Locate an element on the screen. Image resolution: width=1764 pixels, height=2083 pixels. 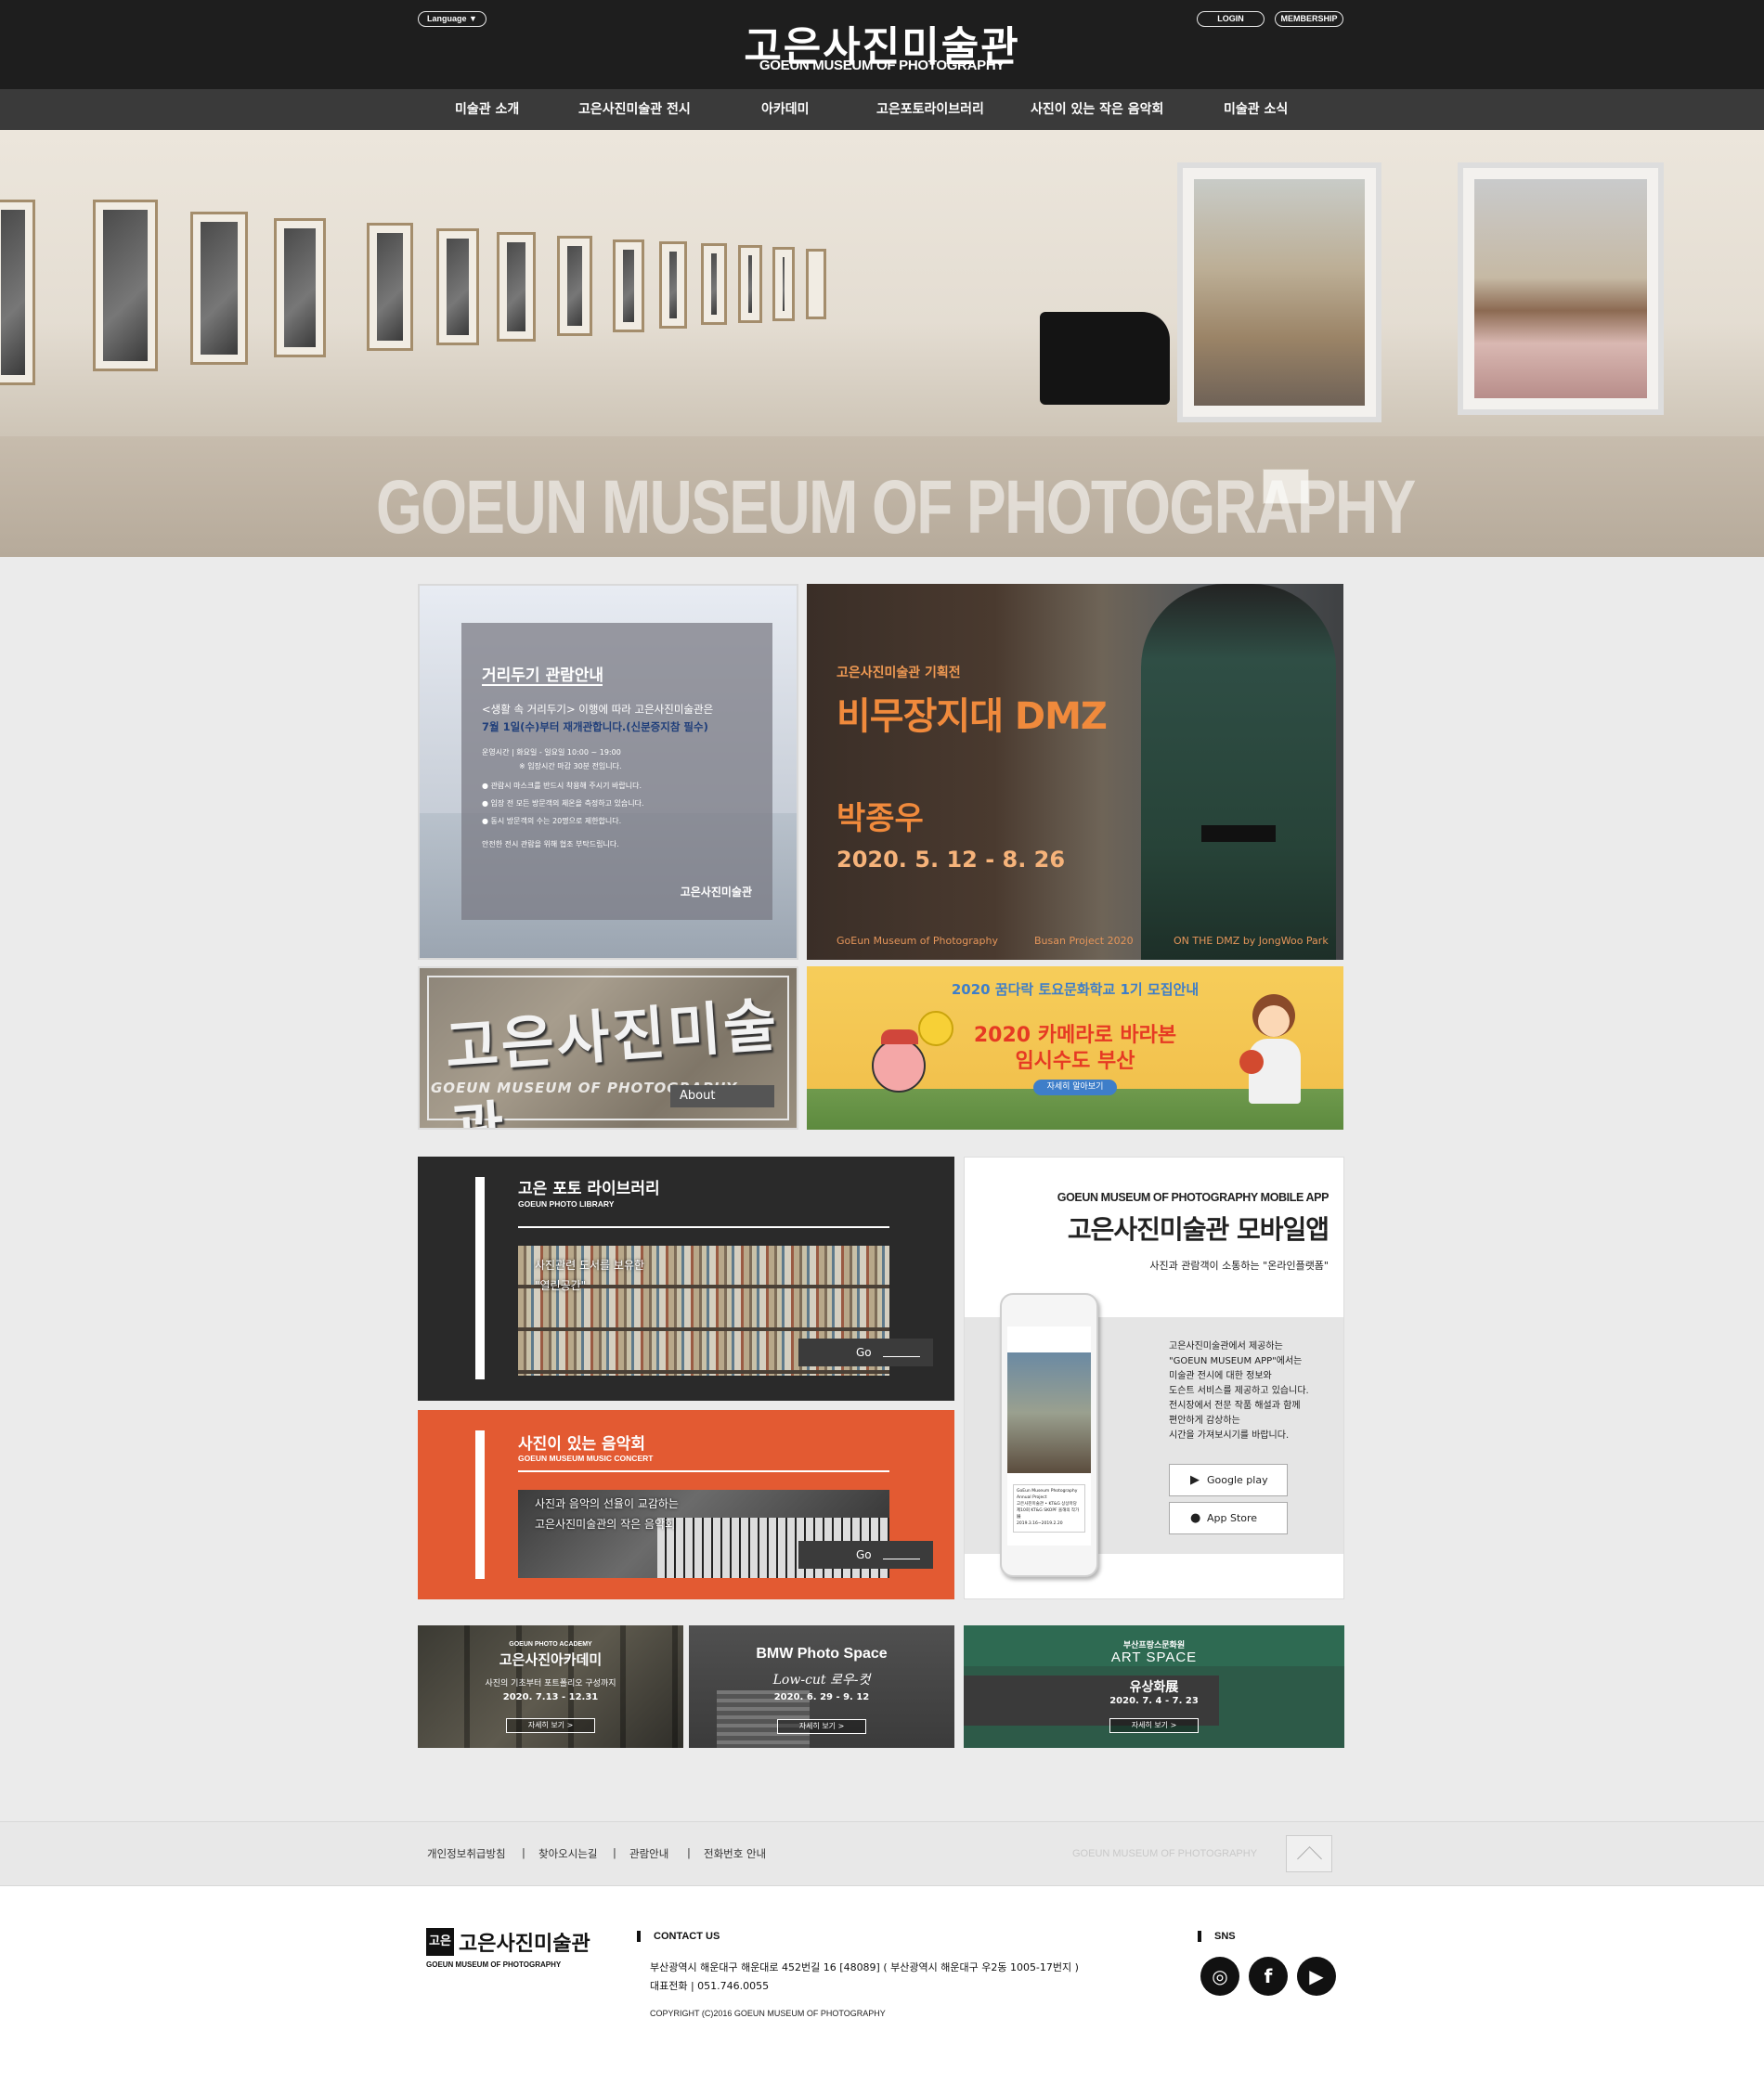
sns-heading: SNS is located at coordinates (1217, 1936).